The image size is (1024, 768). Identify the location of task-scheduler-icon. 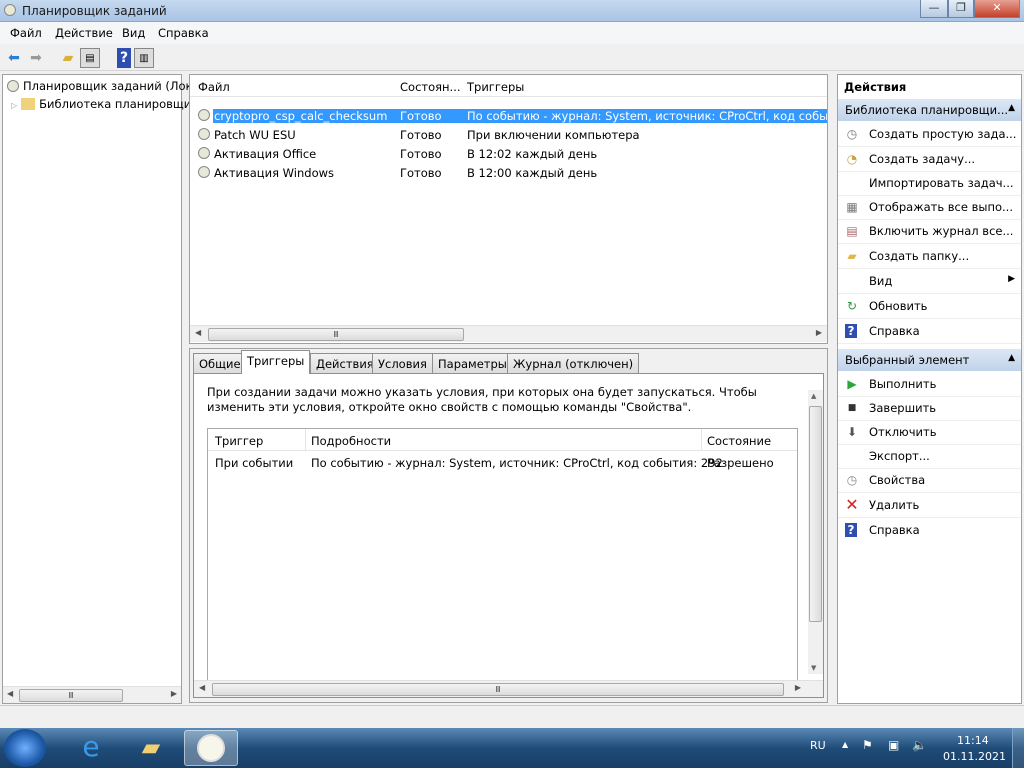
(10, 10).